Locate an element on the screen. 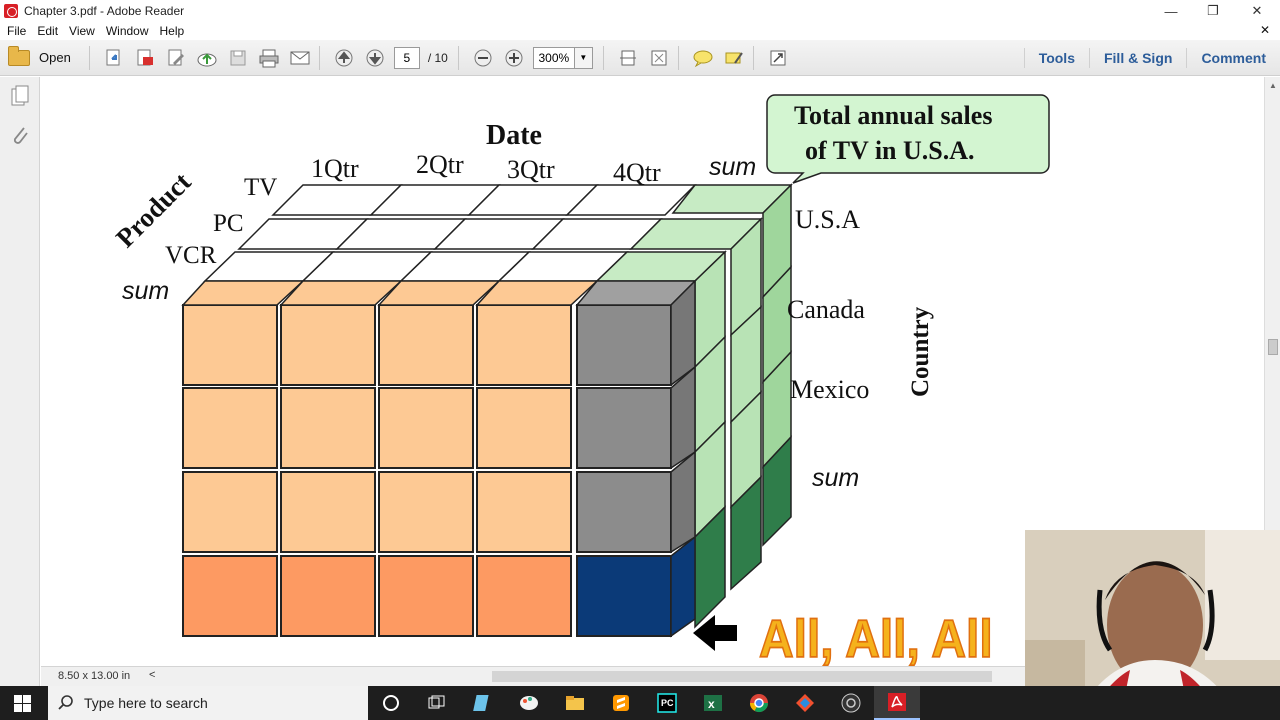 This screenshot has width=1280, height=720. cloud-upload-icon is located at coordinates (207, 58).